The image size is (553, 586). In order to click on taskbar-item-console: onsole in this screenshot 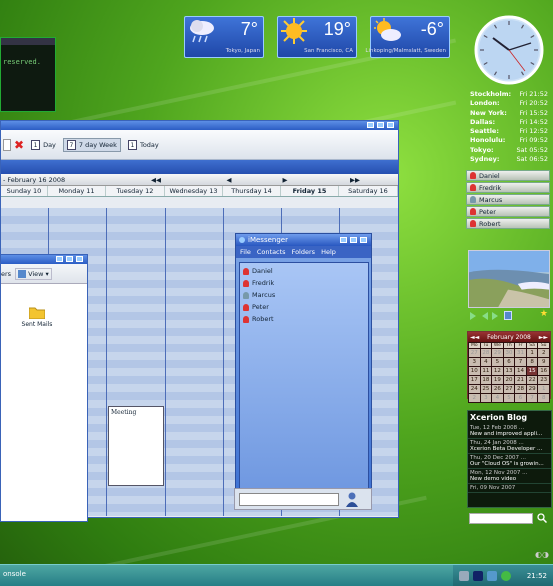, I will do `click(14, 574)`.